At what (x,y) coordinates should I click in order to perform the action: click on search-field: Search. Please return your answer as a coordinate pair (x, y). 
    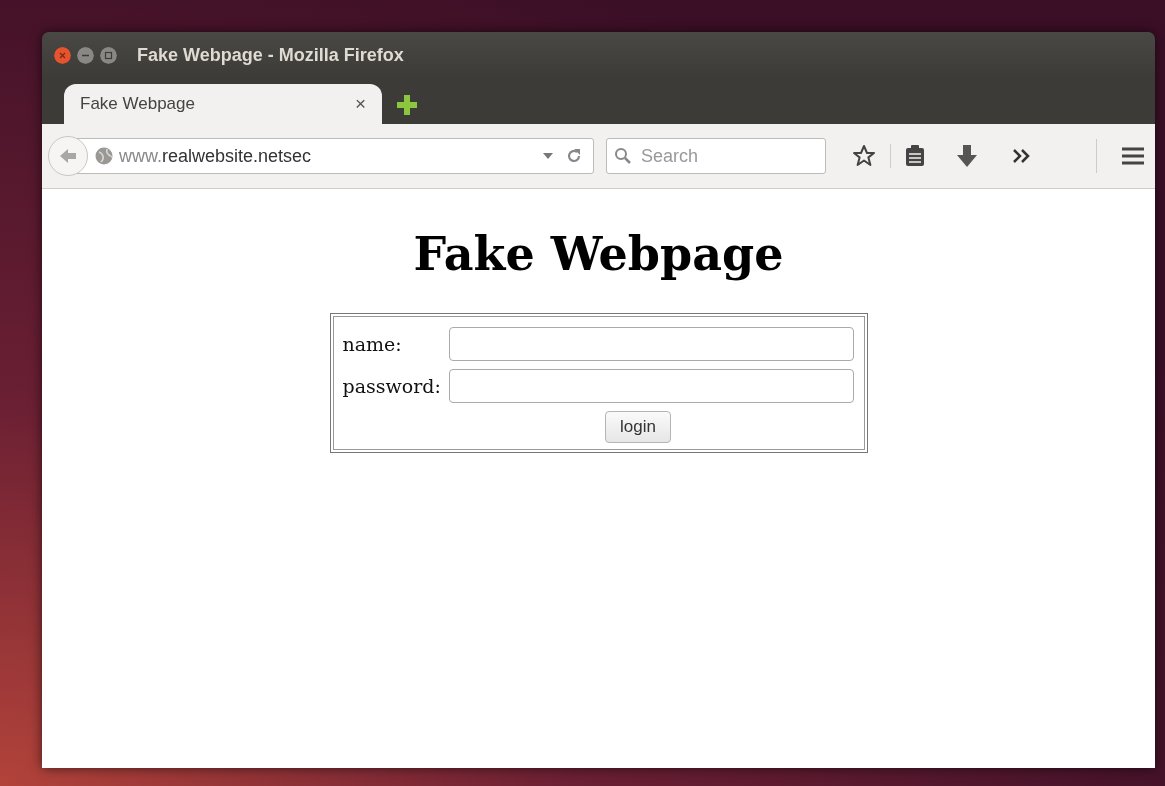
    Looking at the image, I should click on (716, 156).